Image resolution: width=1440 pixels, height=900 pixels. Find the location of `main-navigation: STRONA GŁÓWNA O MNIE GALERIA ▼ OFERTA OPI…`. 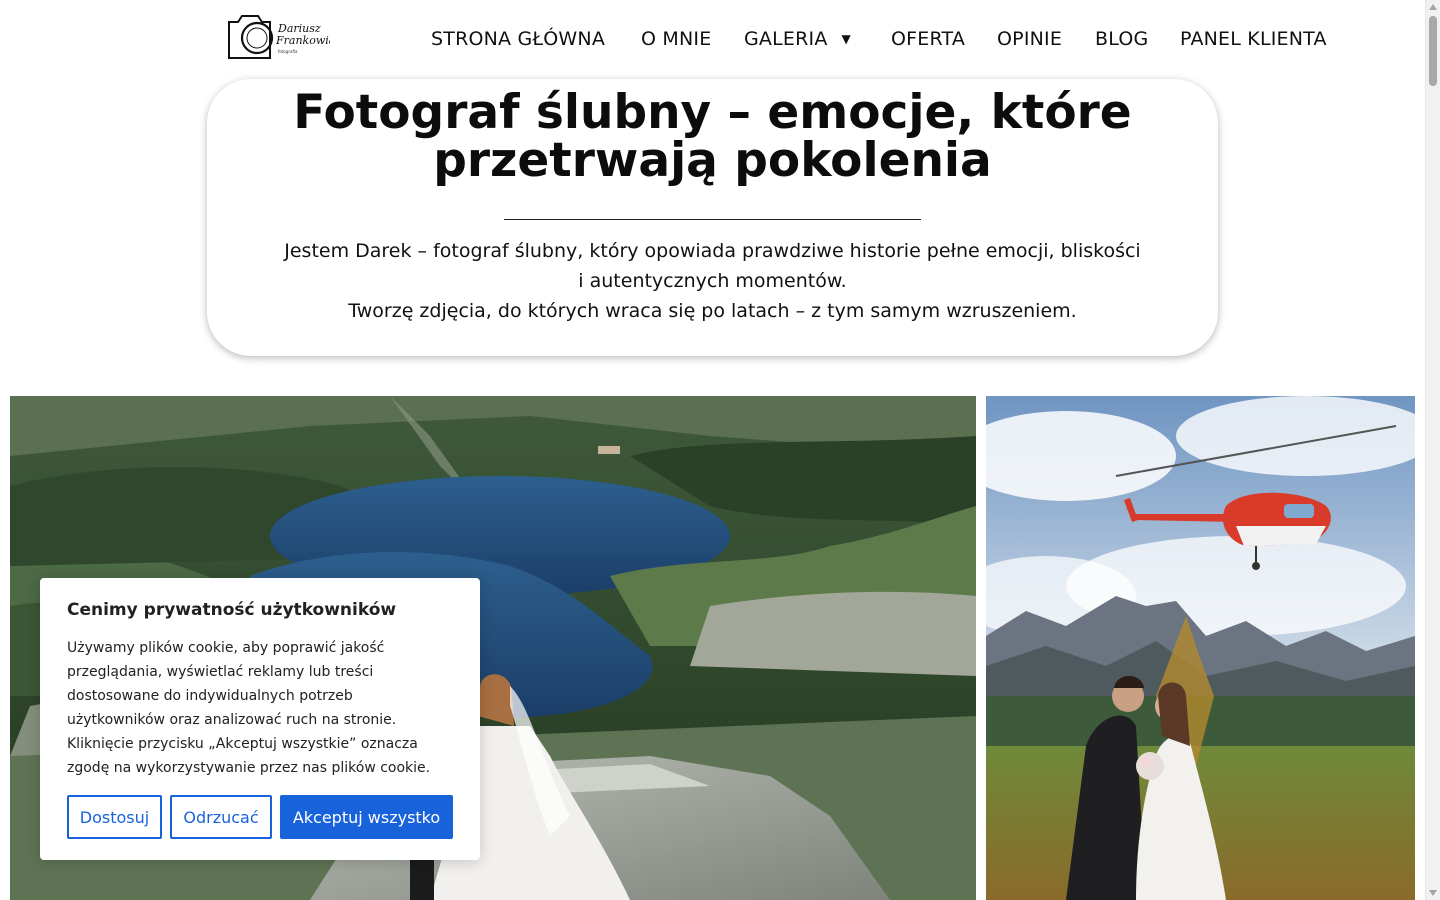

main-navigation: STRONA GŁÓWNA O MNIE GALERIA ▼ OFERTA OPI… is located at coordinates (720, 41).